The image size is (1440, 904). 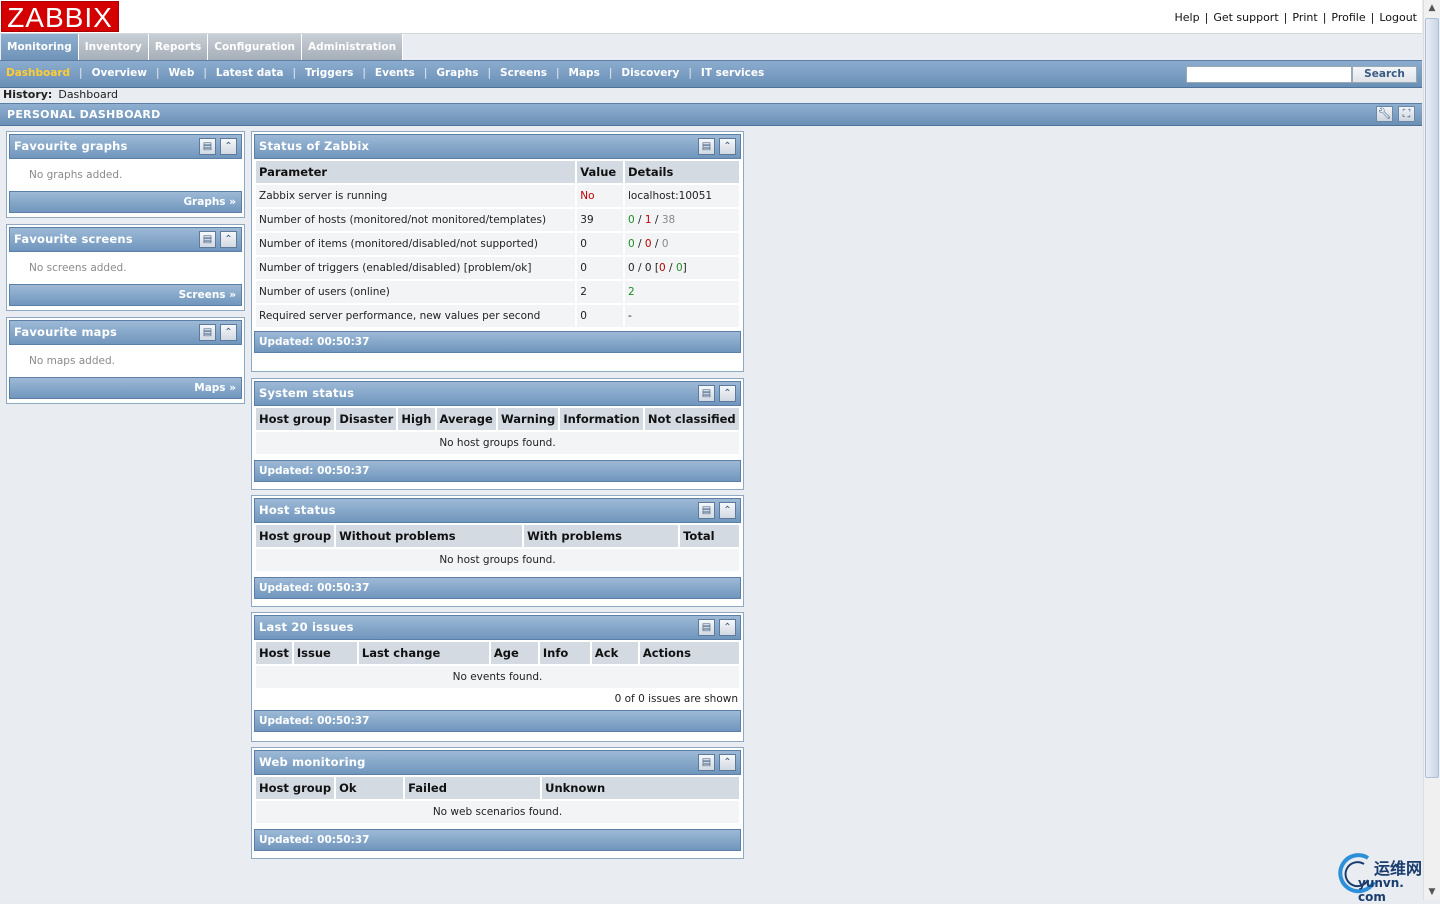 What do you see at coordinates (457, 73) in the screenshot?
I see `submenu-graphs: Graphs` at bounding box center [457, 73].